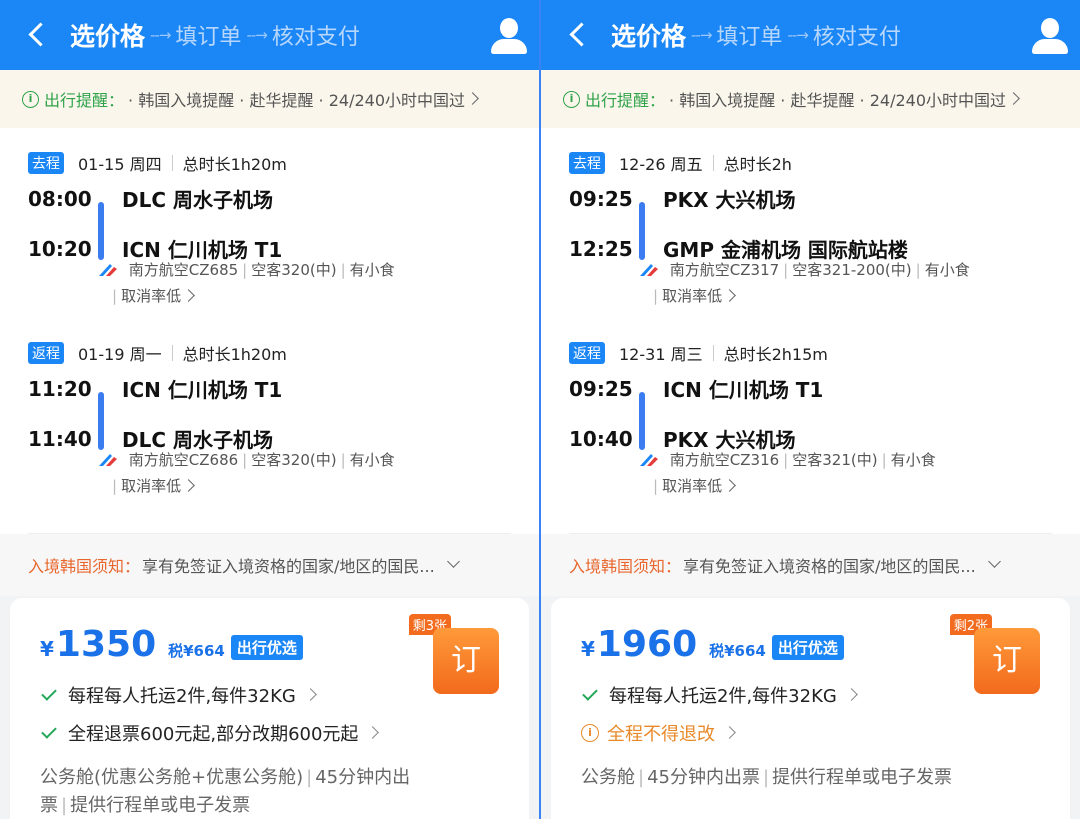 The height and width of the screenshot is (819, 1080). I want to click on departure-row: 11:20 ICN 仁川机场 T1, so click(155, 389).